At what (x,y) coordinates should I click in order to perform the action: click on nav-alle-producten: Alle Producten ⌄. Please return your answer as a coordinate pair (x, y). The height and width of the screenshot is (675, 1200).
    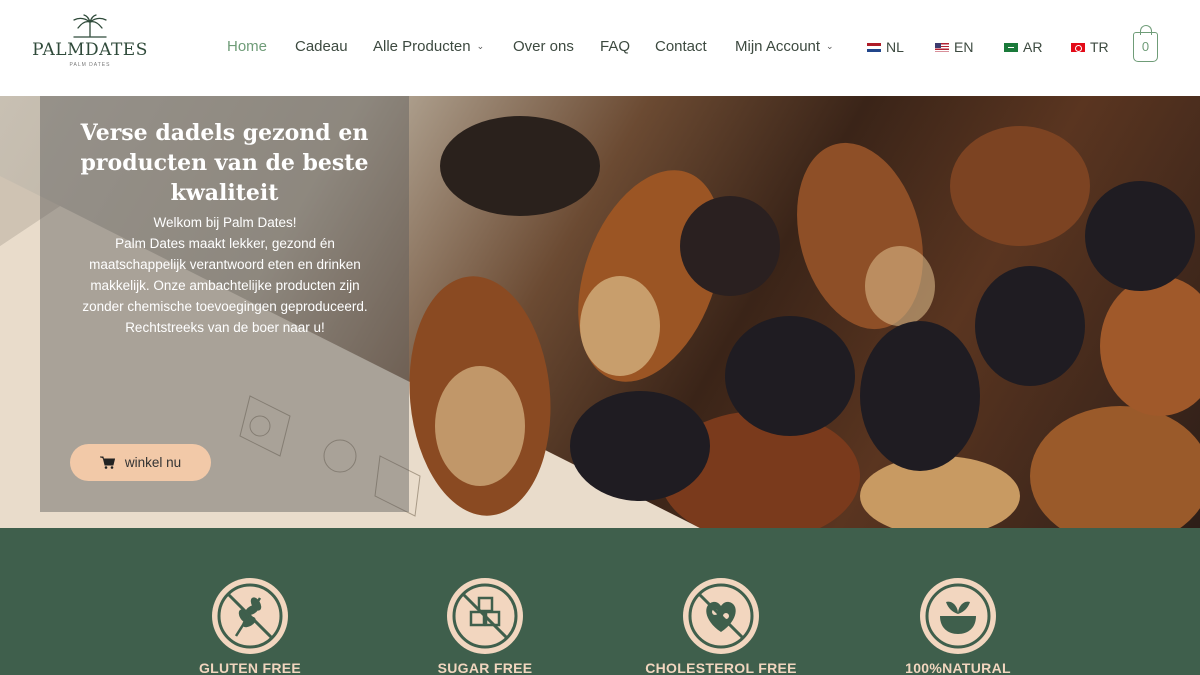
    Looking at the image, I should click on (428, 46).